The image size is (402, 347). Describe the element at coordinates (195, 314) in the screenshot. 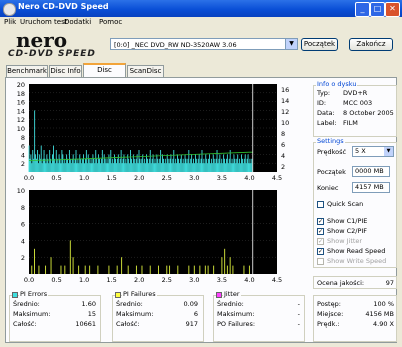

I see `pif-max-value: 6` at that location.